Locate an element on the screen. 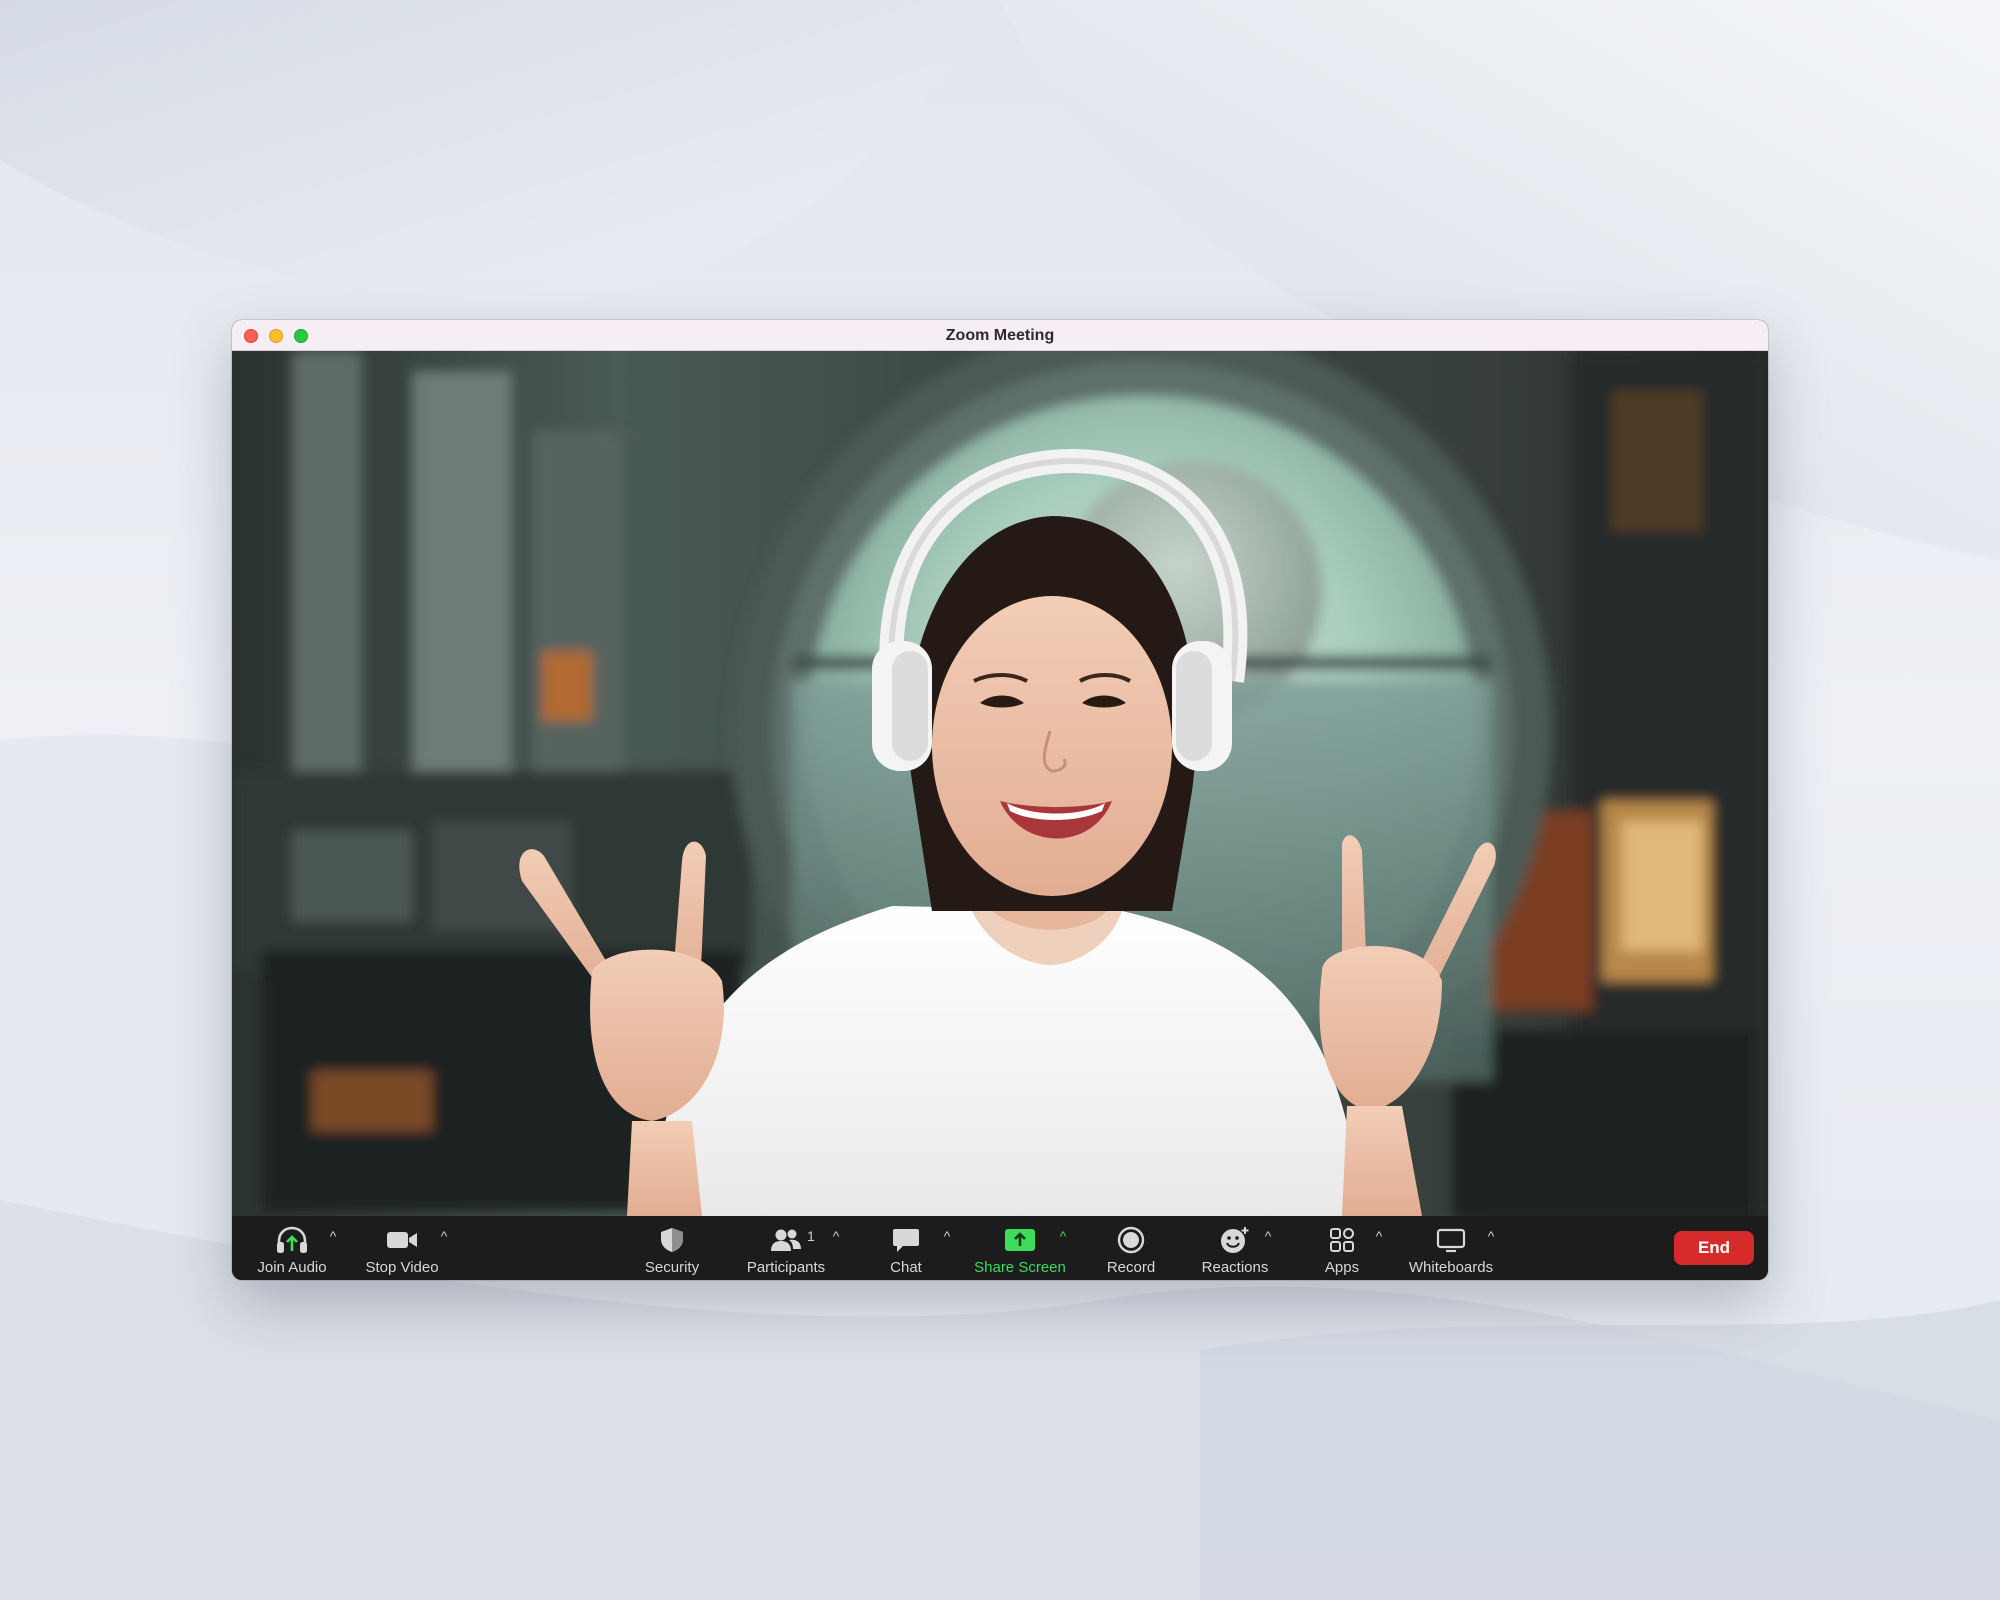 The height and width of the screenshot is (1600, 2000). window-title: Zoom Meeting is located at coordinates (1000, 335).